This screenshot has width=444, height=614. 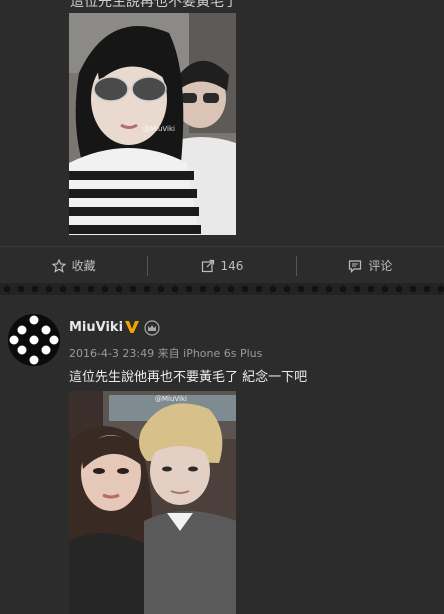 I want to click on comment-label: 评论, so click(x=380, y=266).